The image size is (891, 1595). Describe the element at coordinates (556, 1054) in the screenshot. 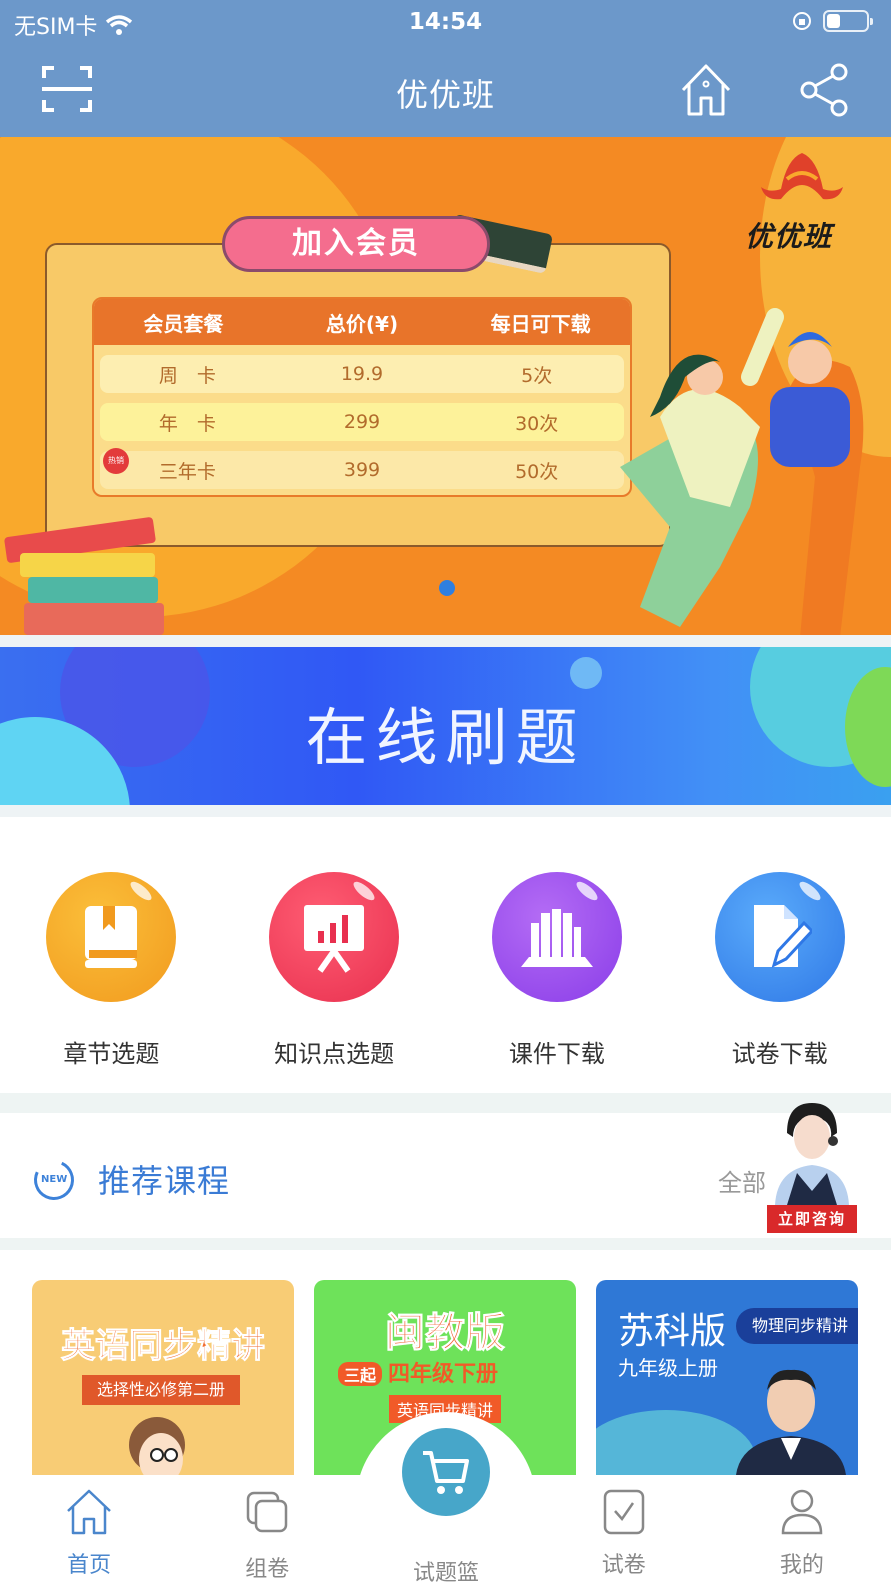

I see `action-label: 课件下载` at that location.